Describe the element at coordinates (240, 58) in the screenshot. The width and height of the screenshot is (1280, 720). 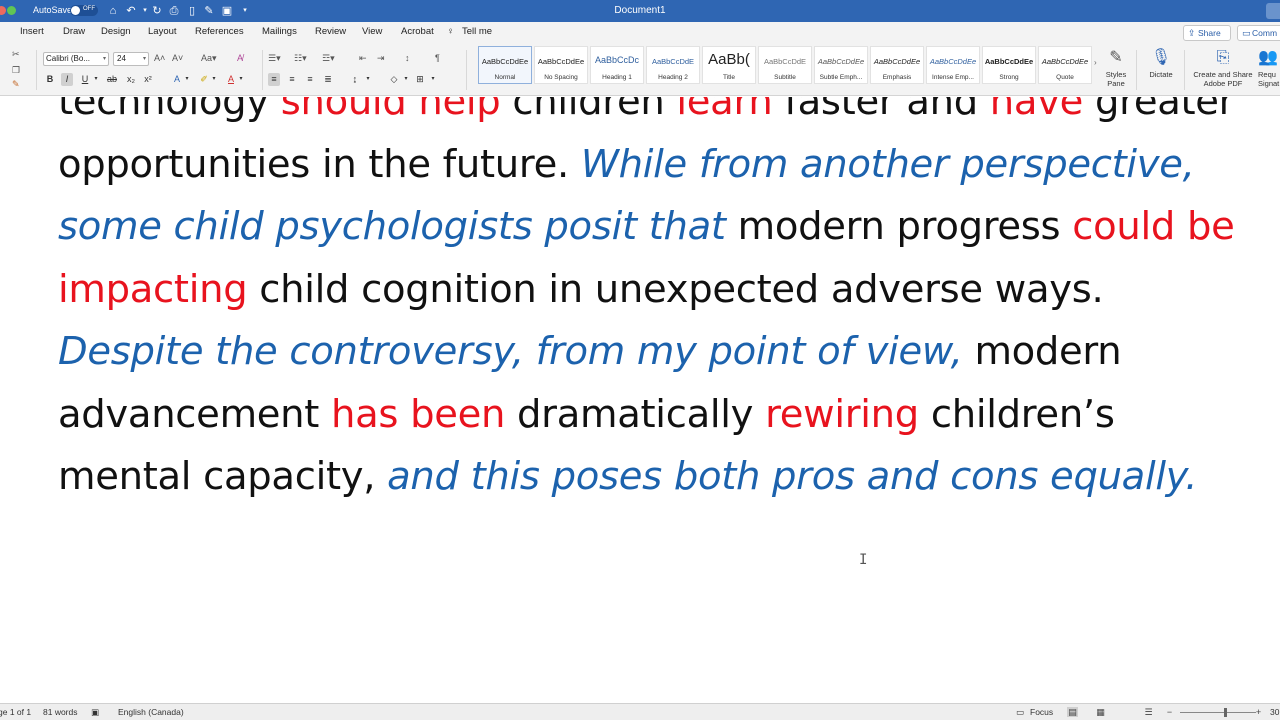
I see `clear-formatting-icon: A̸` at that location.